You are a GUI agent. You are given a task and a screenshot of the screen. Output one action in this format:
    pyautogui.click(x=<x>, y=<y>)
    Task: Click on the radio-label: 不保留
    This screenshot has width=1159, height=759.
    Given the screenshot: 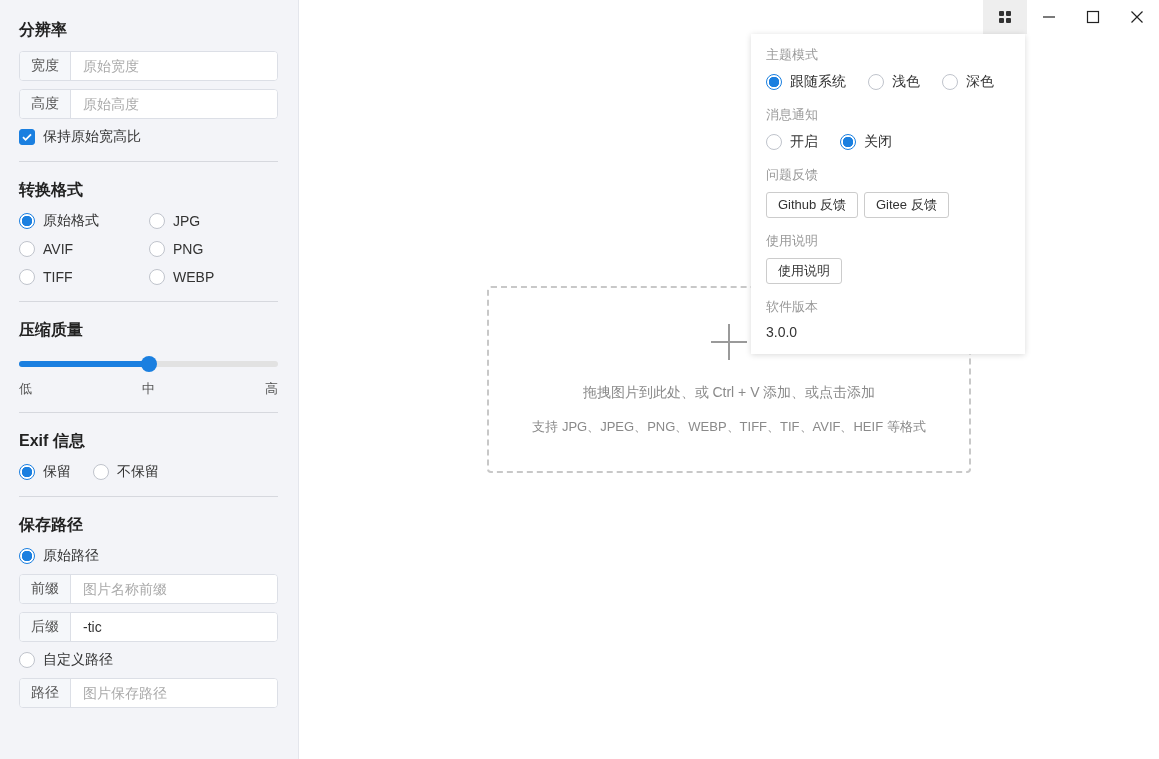 What is the action you would take?
    pyautogui.click(x=138, y=472)
    